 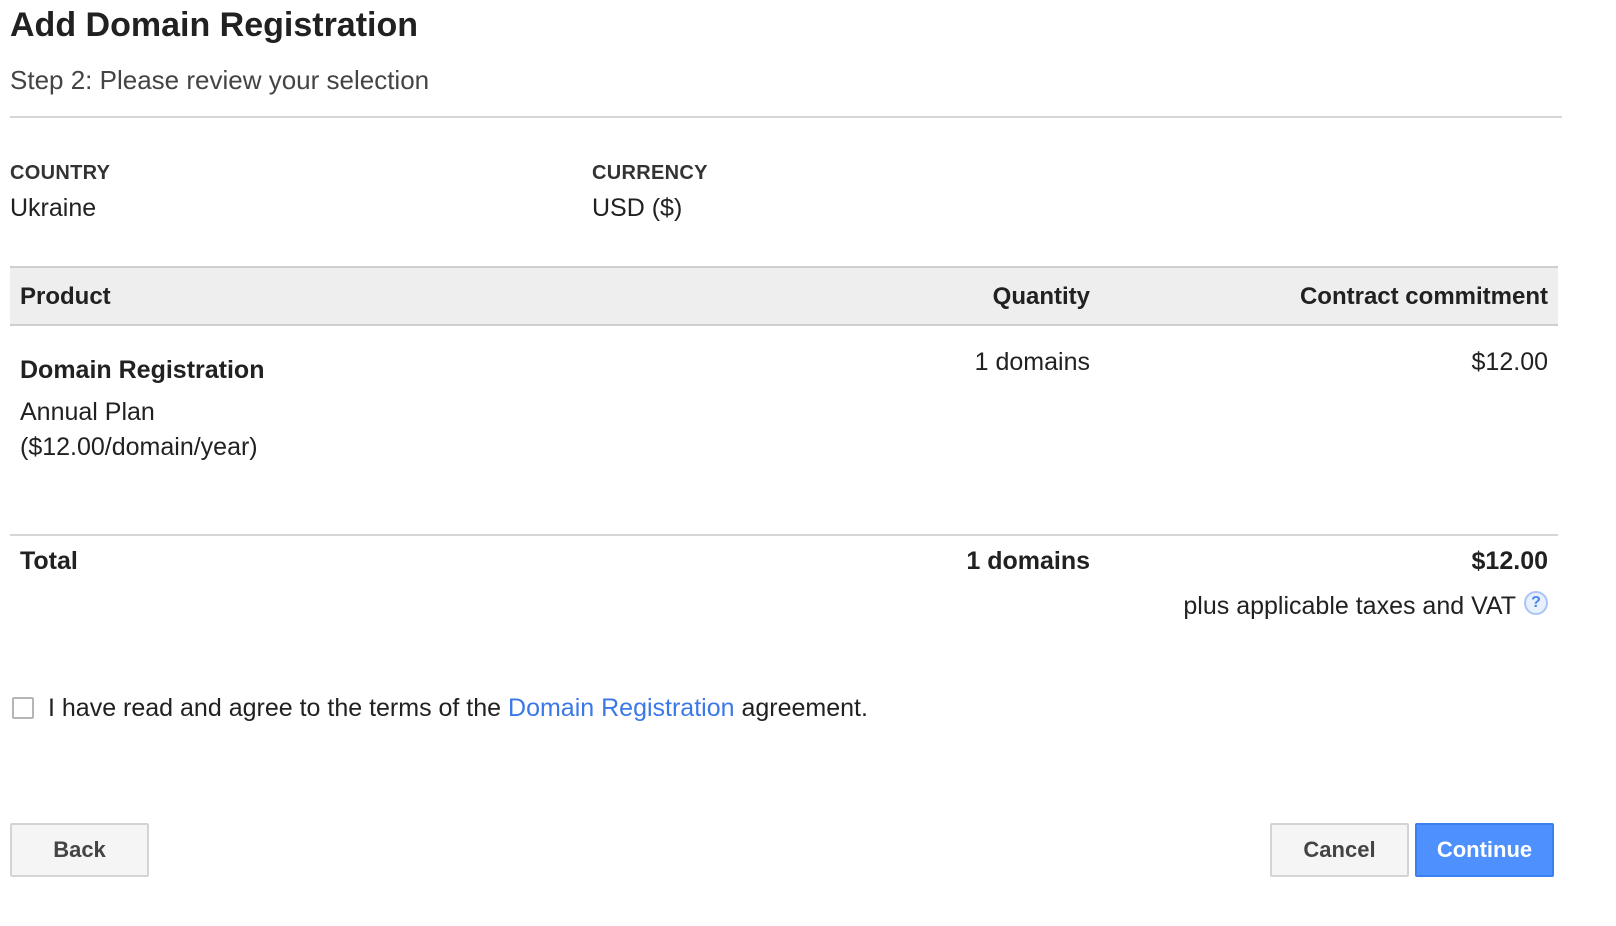 I want to click on agreement-checkbox, so click(x=23, y=708).